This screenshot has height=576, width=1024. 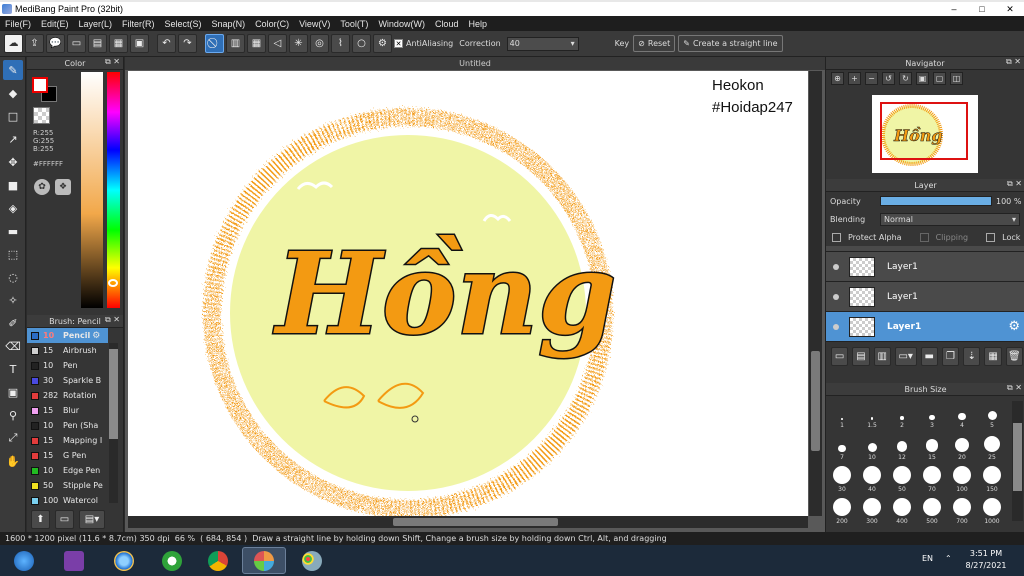 What do you see at coordinates (925, 297) in the screenshot?
I see `layer-row: Layer1` at bounding box center [925, 297].